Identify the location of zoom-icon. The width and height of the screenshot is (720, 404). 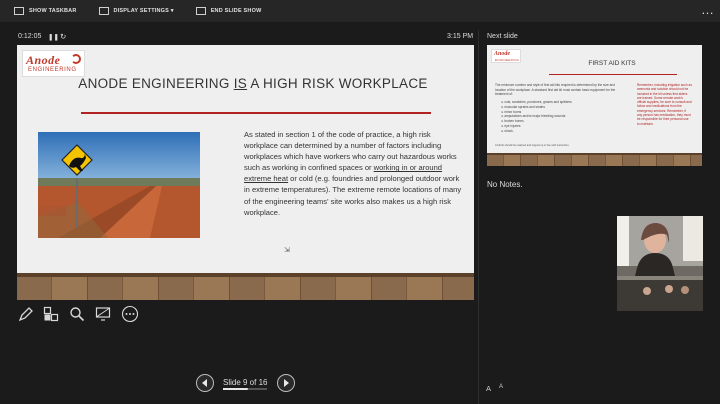
(77, 314).